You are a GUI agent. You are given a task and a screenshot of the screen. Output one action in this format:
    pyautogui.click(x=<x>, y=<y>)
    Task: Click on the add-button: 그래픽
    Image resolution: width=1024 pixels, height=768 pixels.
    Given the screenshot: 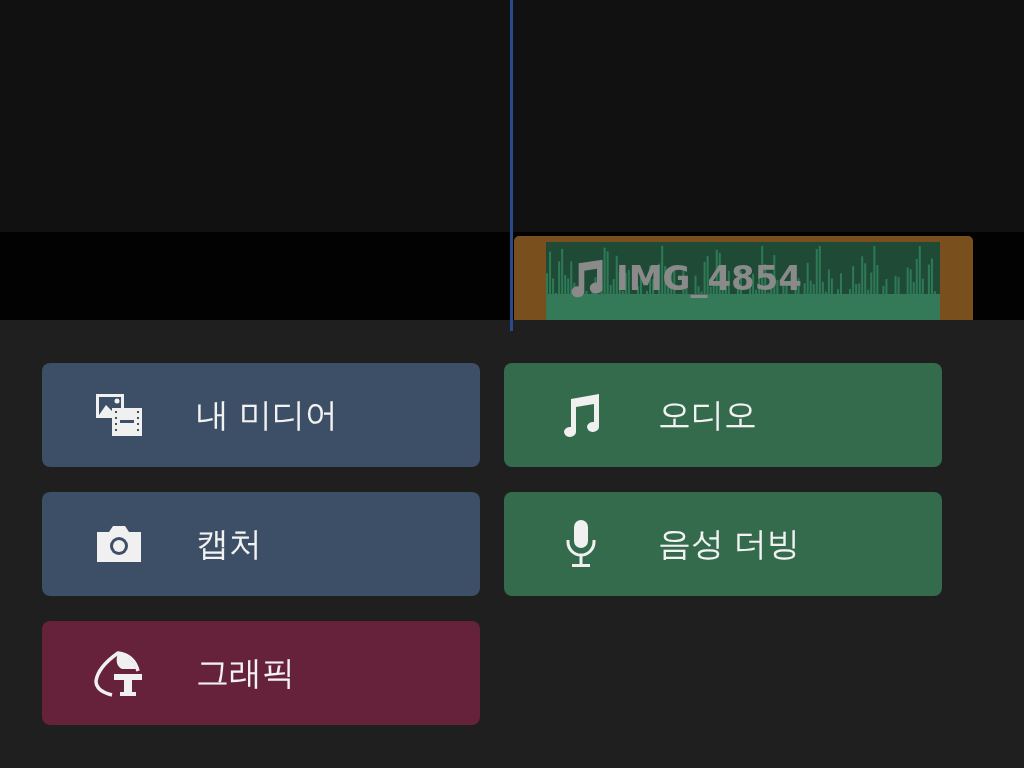 What is the action you would take?
    pyautogui.click(x=261, y=673)
    